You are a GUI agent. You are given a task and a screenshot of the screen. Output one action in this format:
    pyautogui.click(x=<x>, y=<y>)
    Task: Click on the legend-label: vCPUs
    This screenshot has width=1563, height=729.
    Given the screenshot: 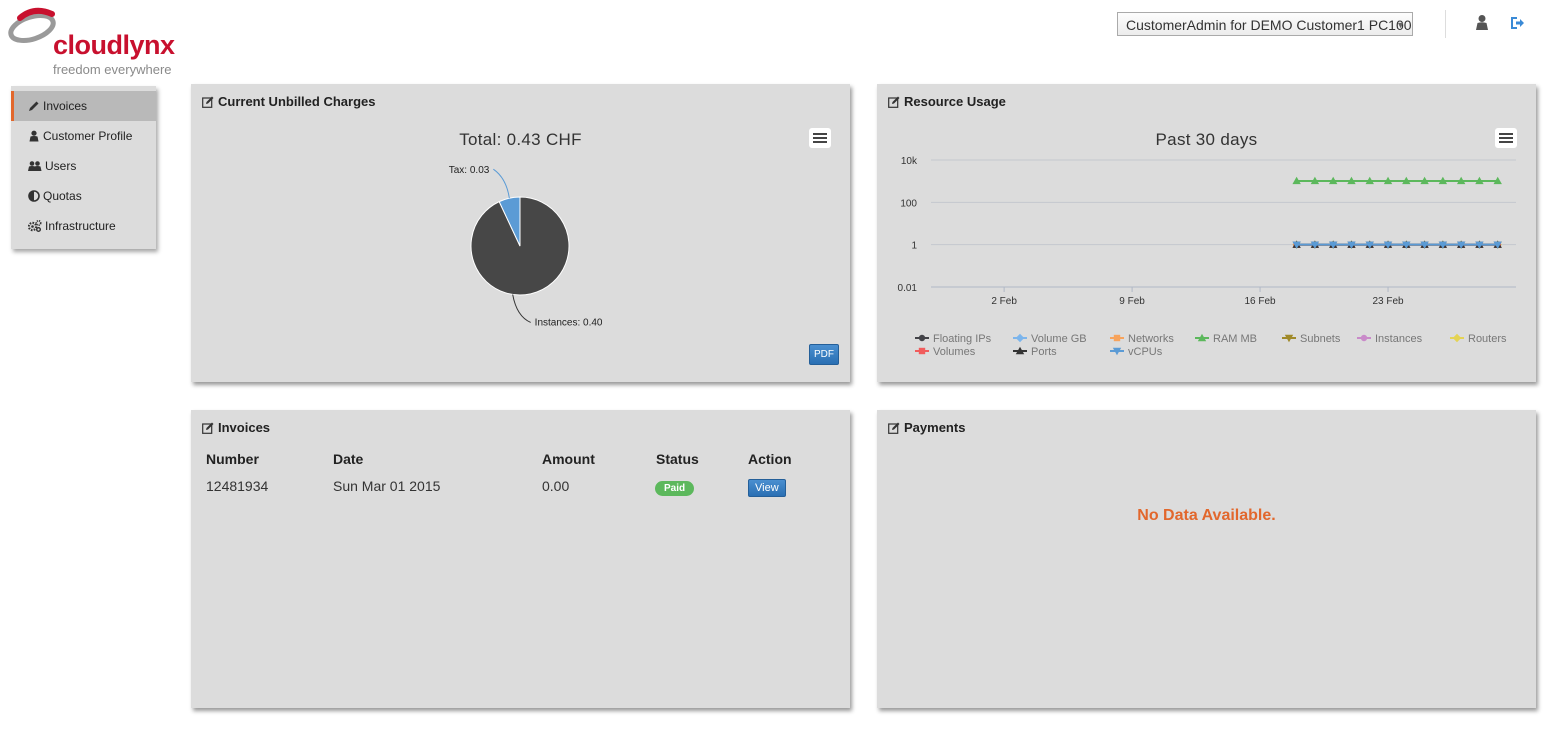 What is the action you would take?
    pyautogui.click(x=1145, y=352)
    